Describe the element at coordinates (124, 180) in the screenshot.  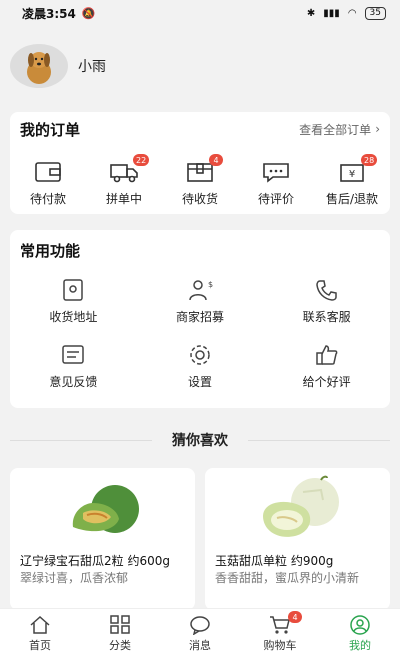
I see `order-group-buying: 22 拼单中` at that location.